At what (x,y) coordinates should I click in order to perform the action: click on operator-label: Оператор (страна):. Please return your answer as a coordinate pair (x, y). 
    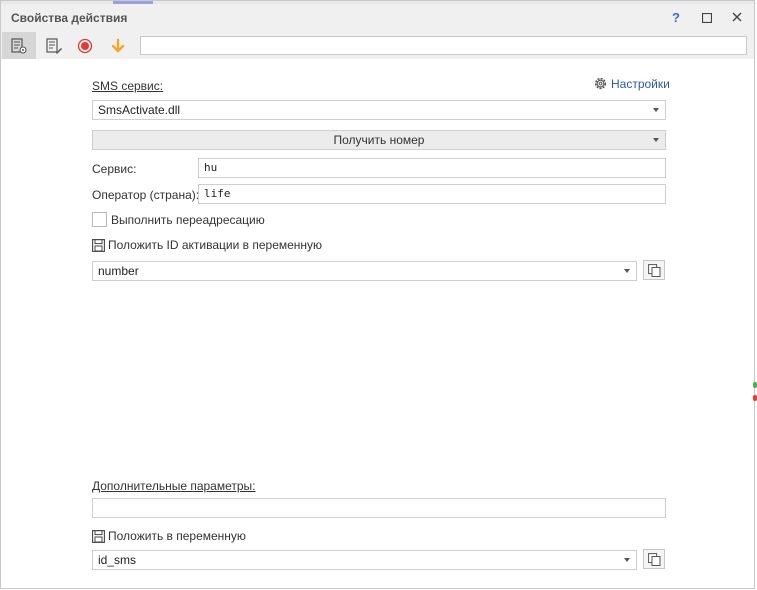
    Looking at the image, I should click on (146, 195).